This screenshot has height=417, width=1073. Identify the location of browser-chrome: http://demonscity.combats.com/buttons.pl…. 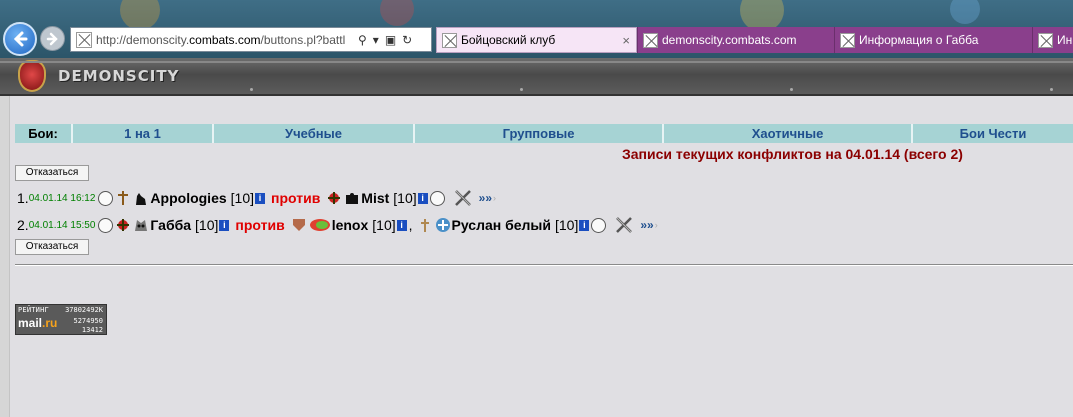
(536, 29).